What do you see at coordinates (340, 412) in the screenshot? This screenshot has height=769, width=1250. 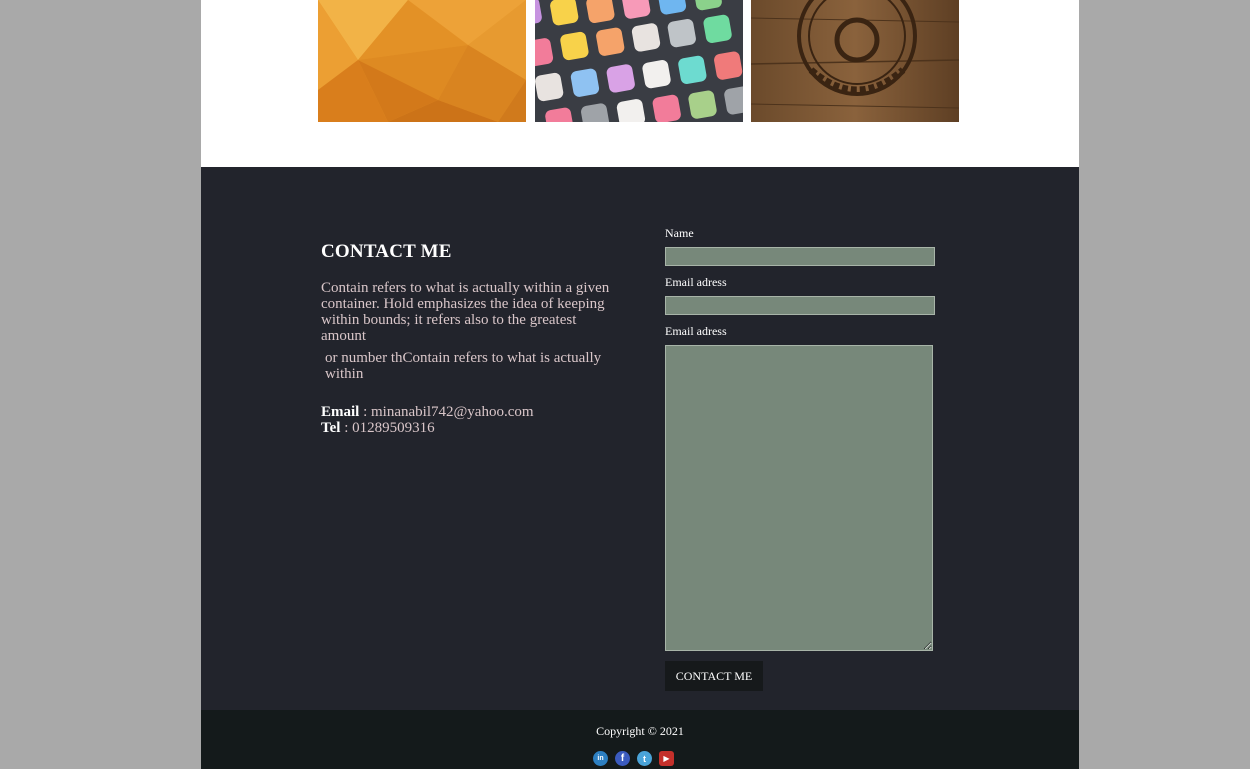 I see `email-label: Email` at bounding box center [340, 412].